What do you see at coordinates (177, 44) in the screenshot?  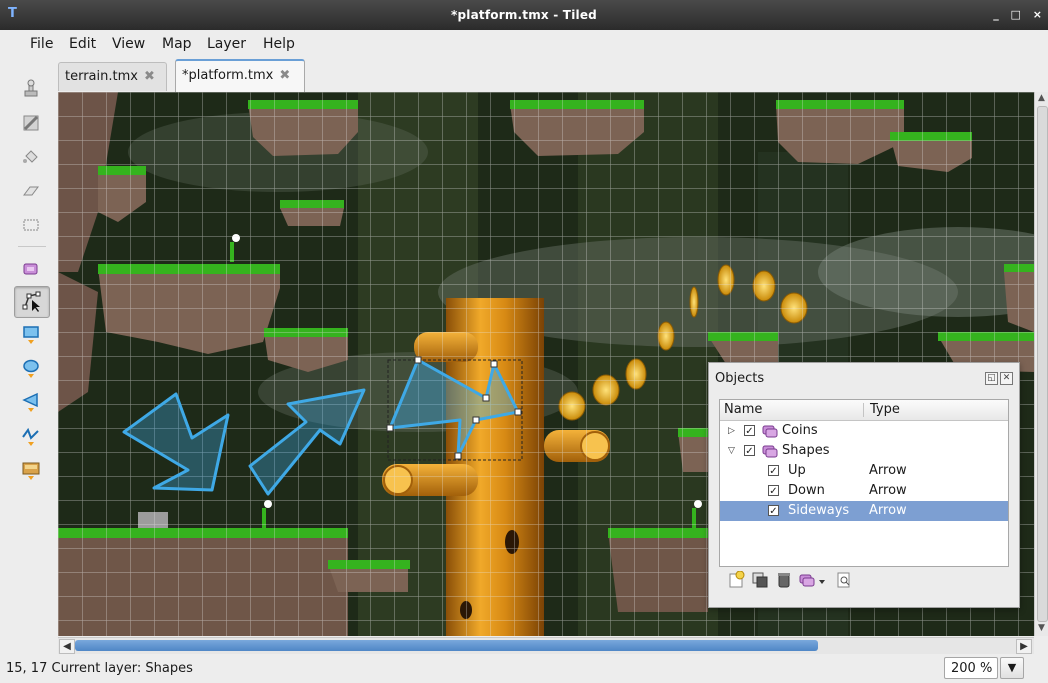 I see `menu-map: Map` at bounding box center [177, 44].